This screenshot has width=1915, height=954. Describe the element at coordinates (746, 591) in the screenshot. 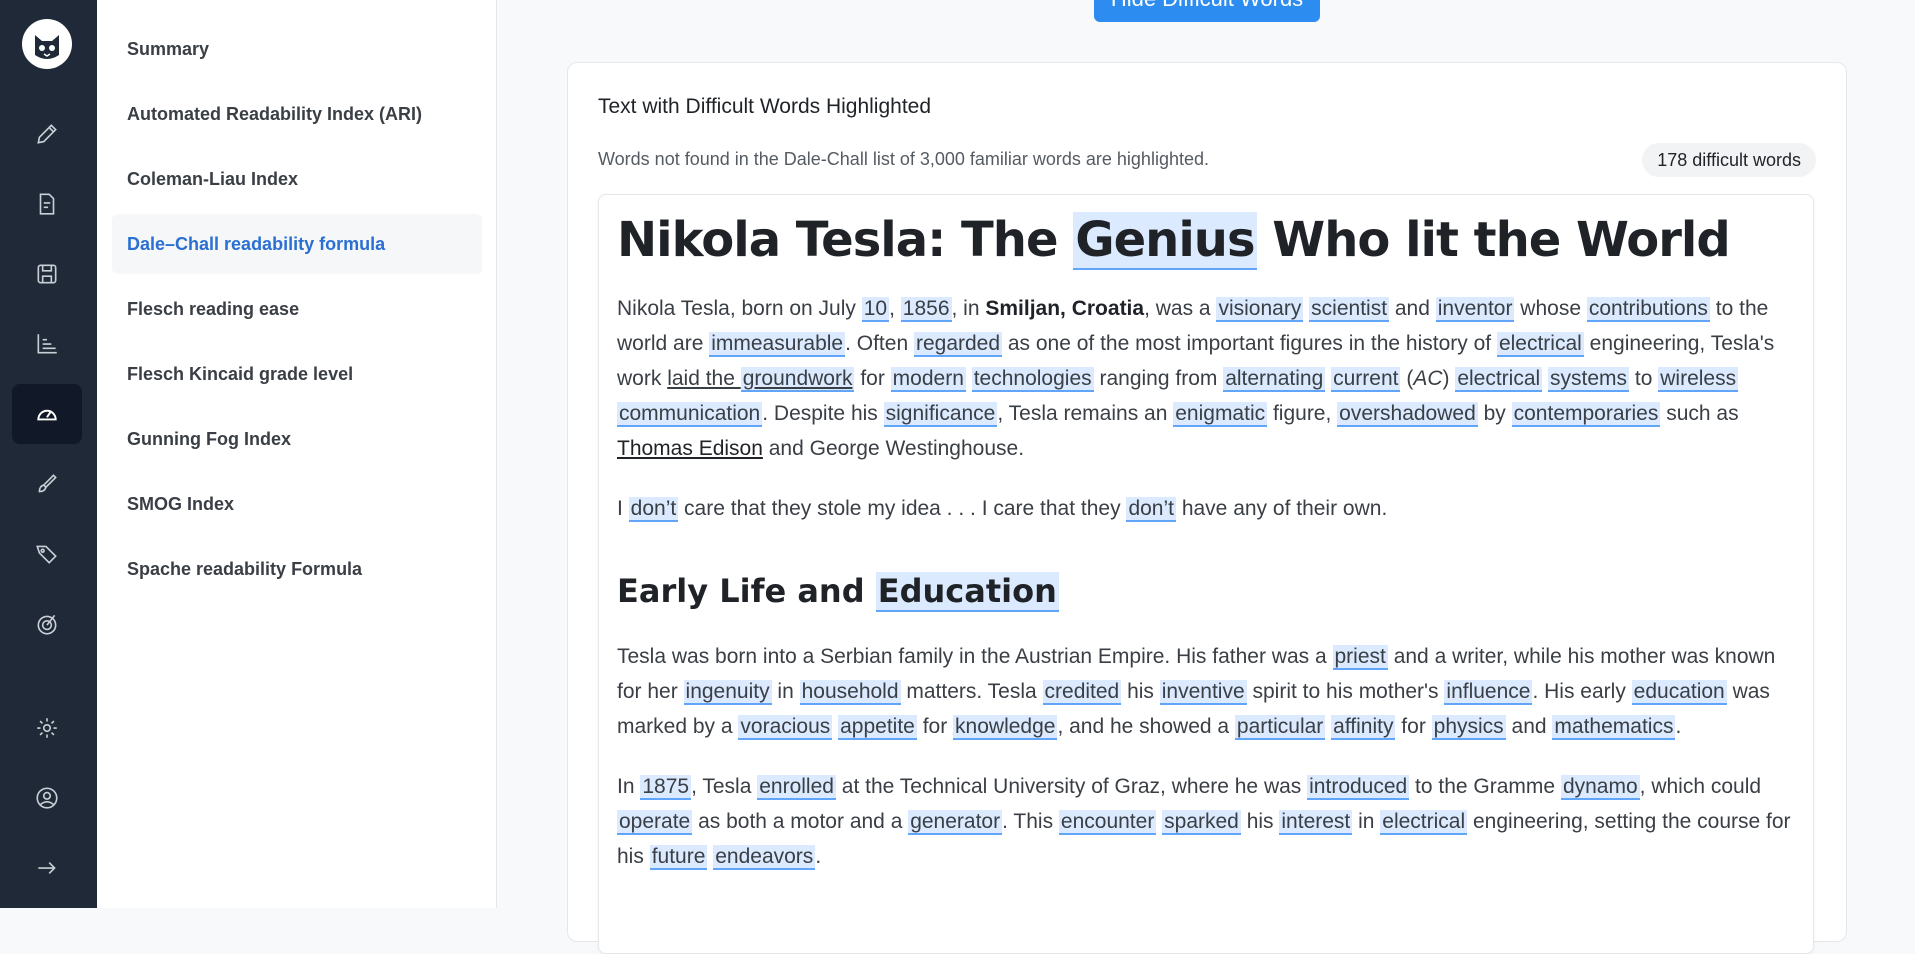

I see `heading-text: Early Life and` at that location.